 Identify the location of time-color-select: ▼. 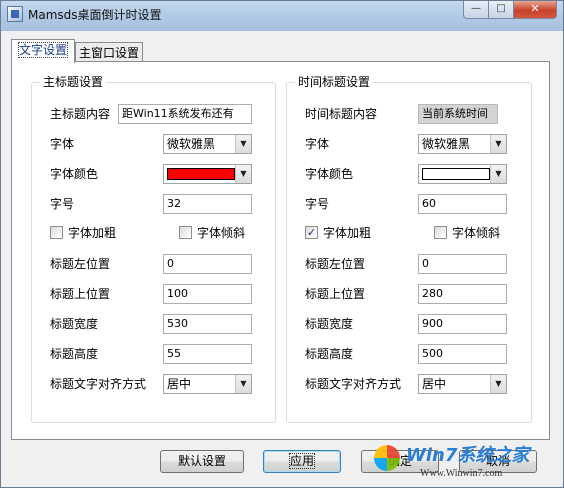
(462, 174).